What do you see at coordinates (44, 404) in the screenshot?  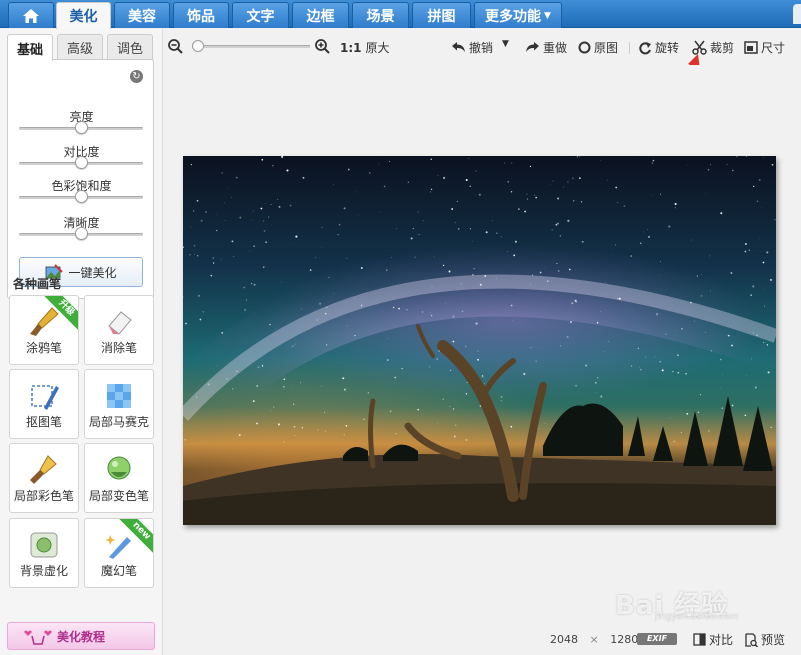 I see `cutout-brush-button: 抠图笔` at bounding box center [44, 404].